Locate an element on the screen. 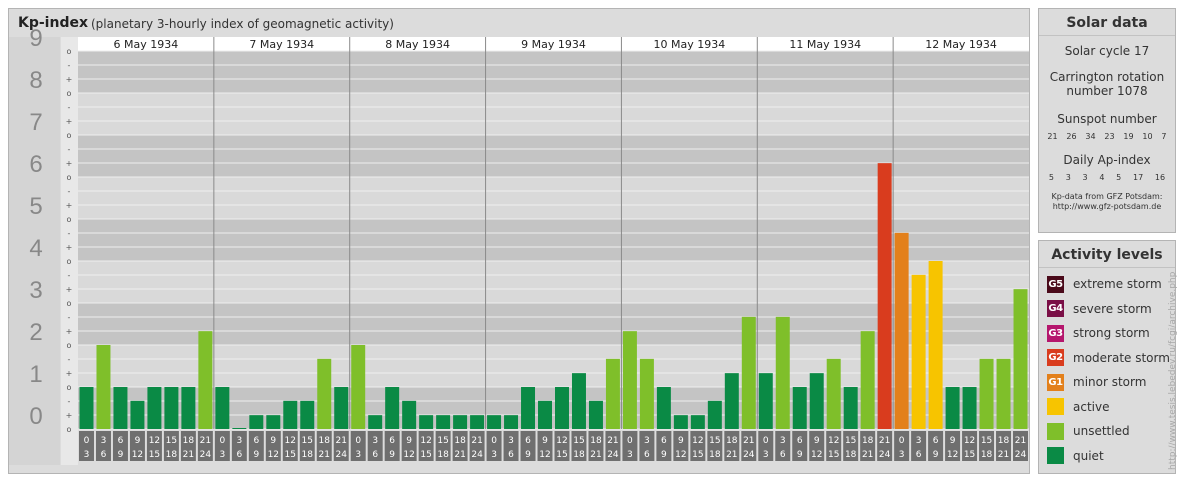 The width and height of the screenshot is (1184, 480). level-label: unsettled is located at coordinates (1101, 431).